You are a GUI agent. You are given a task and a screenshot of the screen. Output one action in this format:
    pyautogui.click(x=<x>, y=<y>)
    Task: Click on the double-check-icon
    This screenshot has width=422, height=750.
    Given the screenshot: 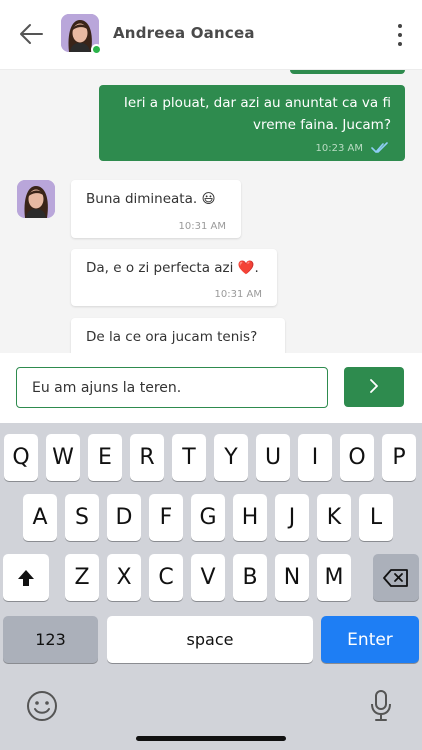 What is the action you would take?
    pyautogui.click(x=379, y=147)
    